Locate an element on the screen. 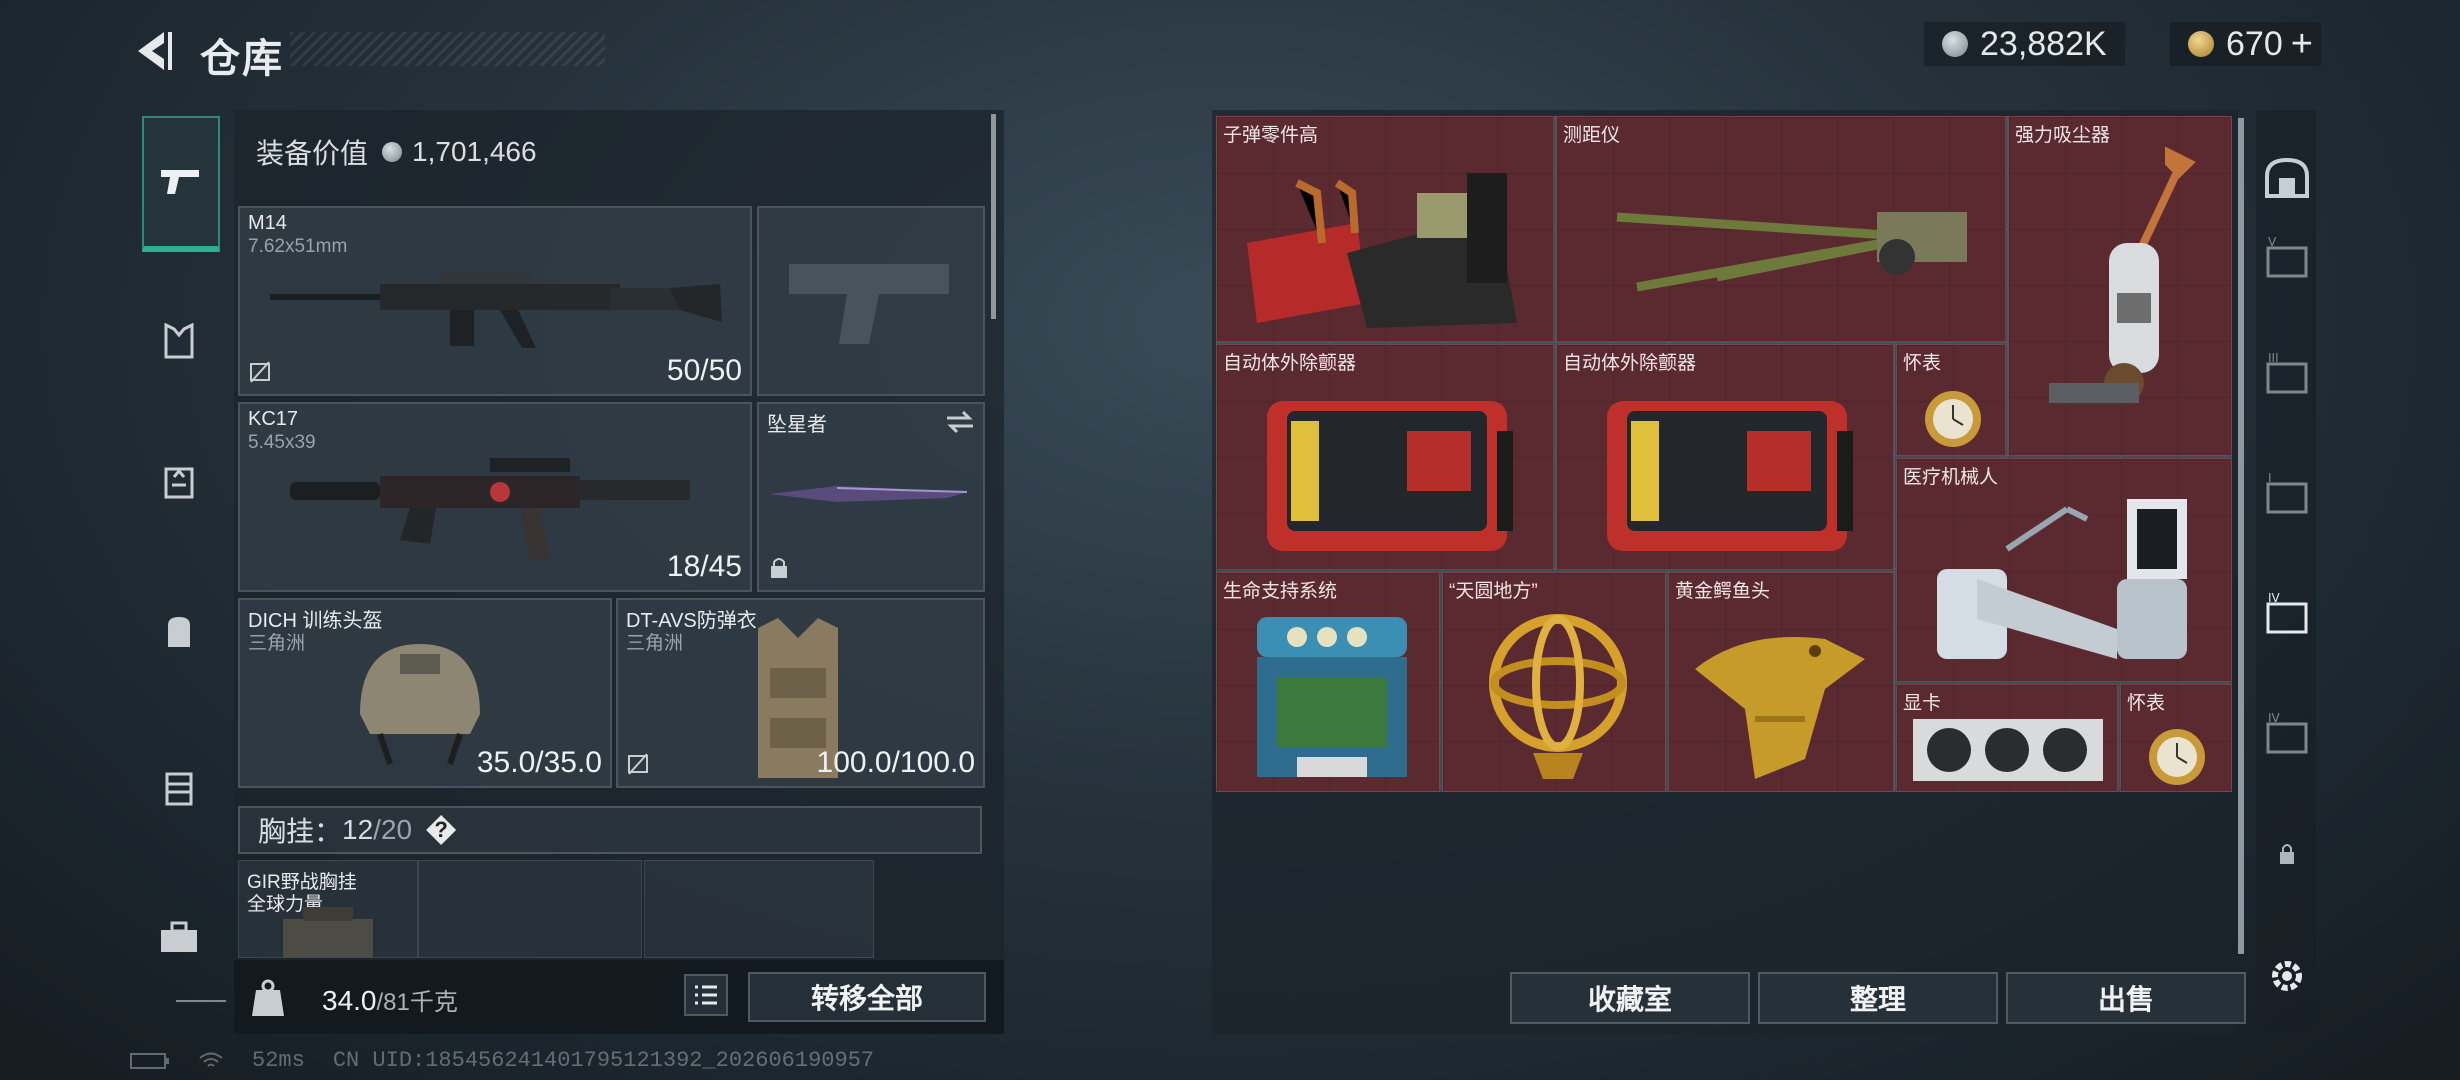 The width and height of the screenshot is (2460, 1080). helmet-image is located at coordinates (420, 704).